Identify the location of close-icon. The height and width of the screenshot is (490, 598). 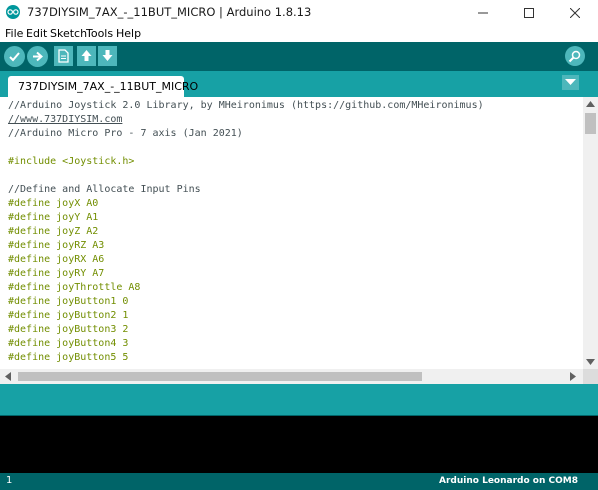
(575, 13).